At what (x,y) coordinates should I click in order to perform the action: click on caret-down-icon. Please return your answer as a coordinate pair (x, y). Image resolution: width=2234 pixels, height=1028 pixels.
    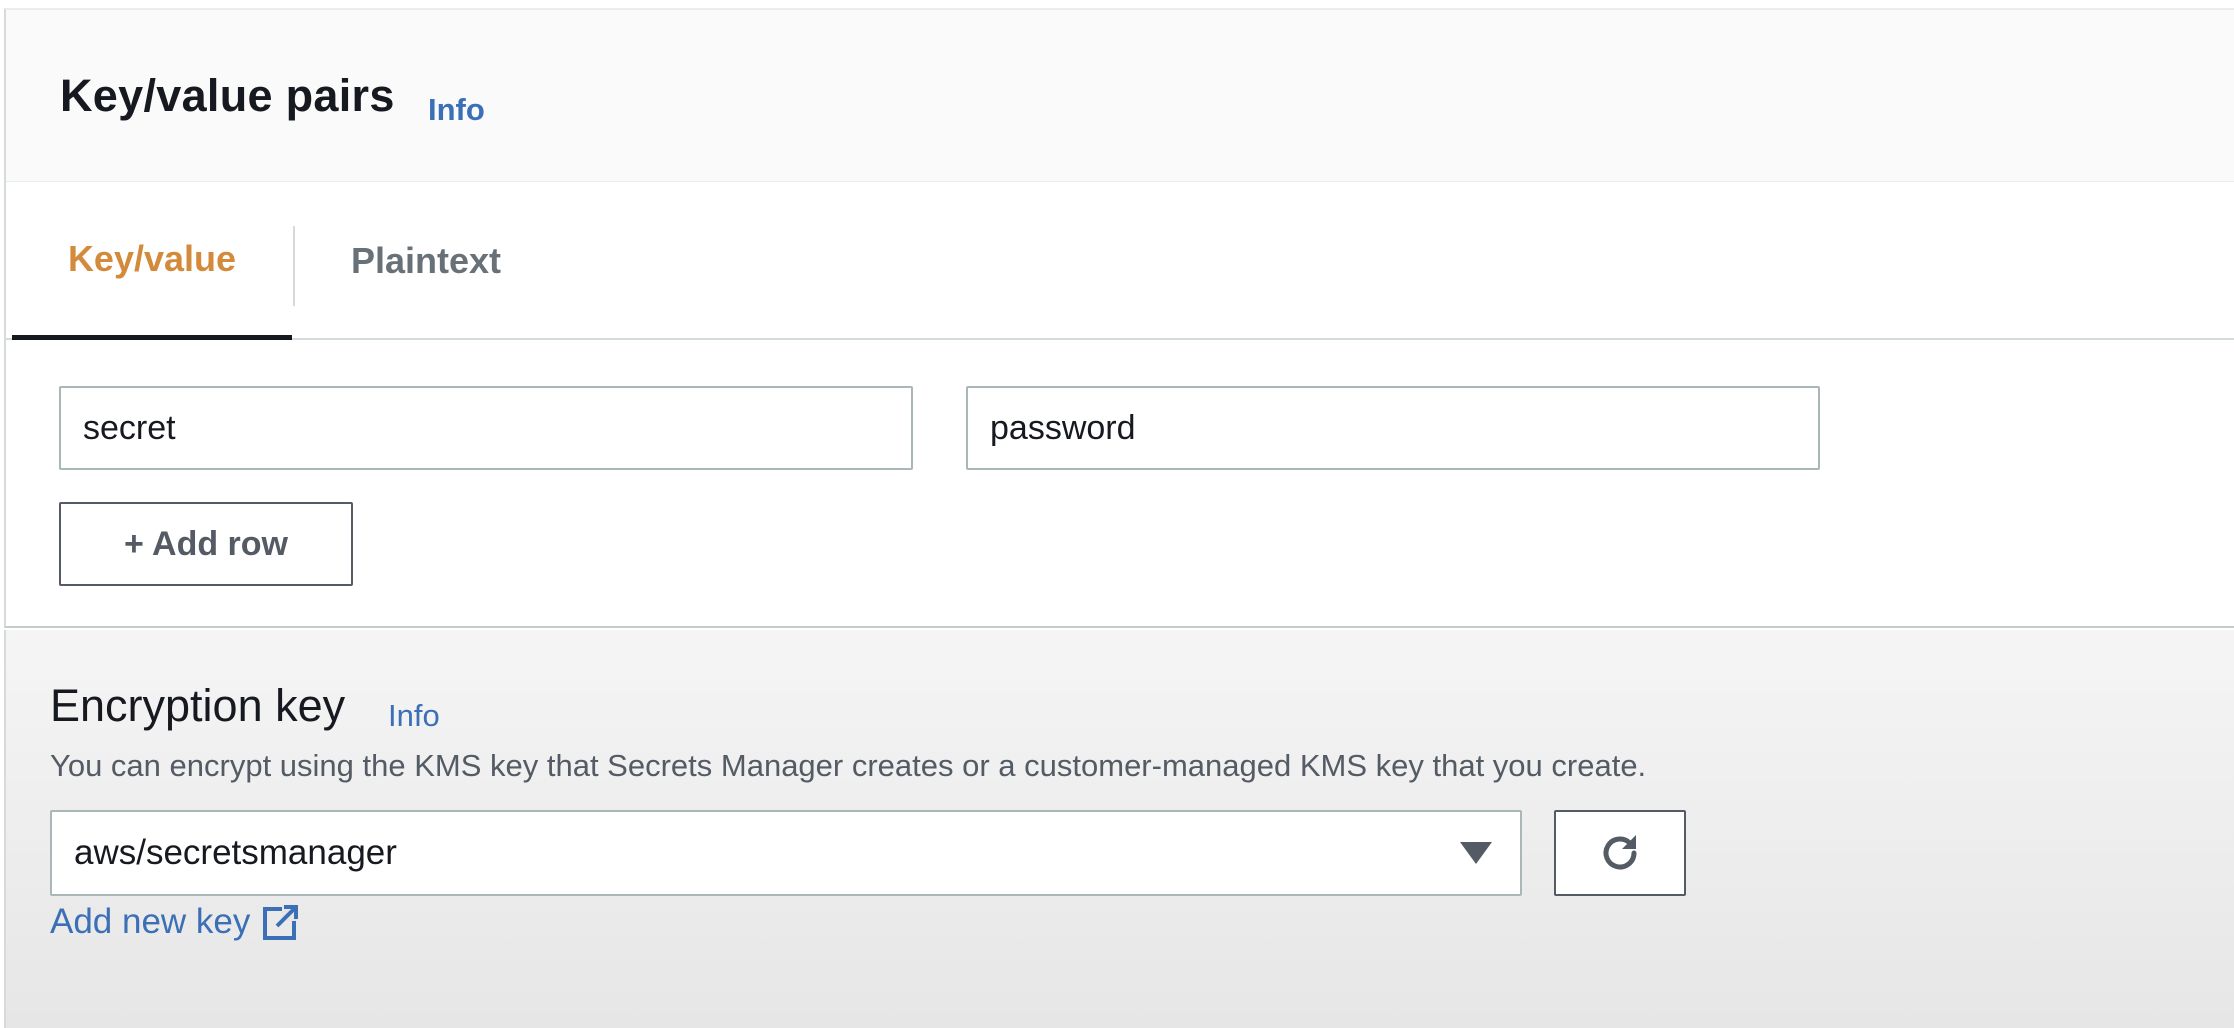
    Looking at the image, I should click on (1476, 853).